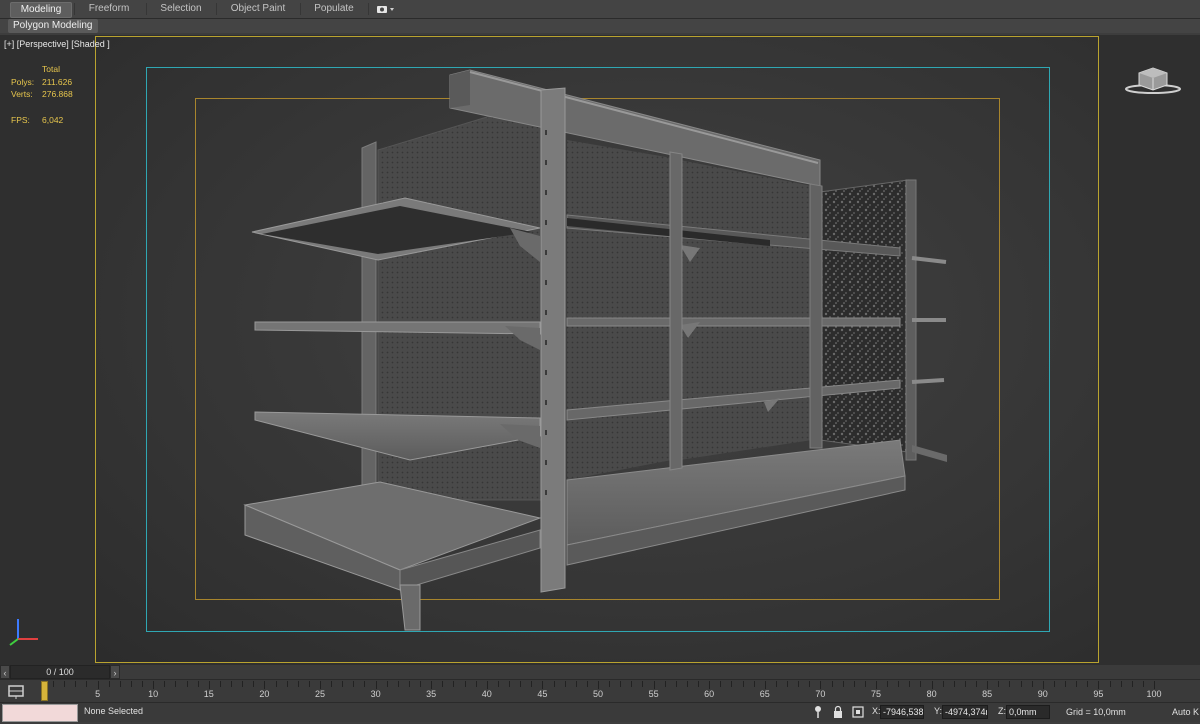  Describe the element at coordinates (931, 694) in the screenshot. I see `timeline-tick-label: 80` at that location.